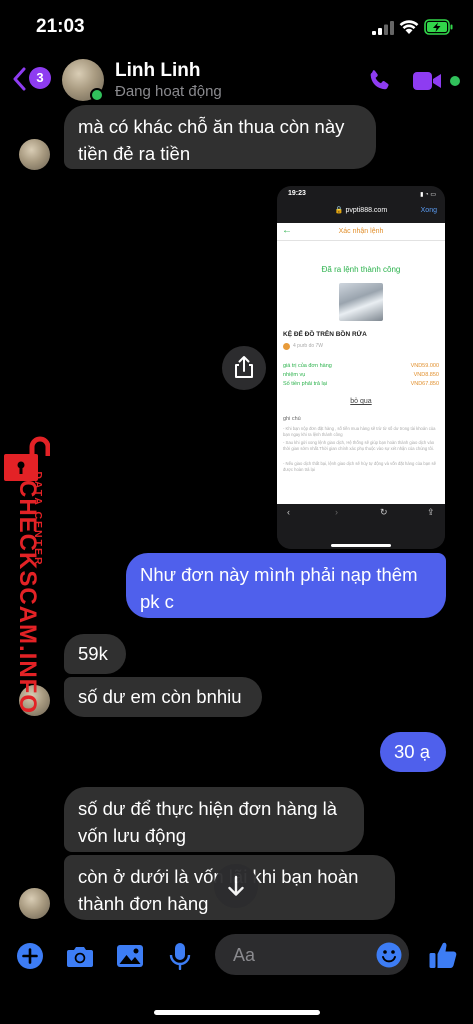 Image resolution: width=473 pixels, height=1024 pixels. I want to click on screenshot-row-label: giá trị của đơn hàng, so click(307, 366).